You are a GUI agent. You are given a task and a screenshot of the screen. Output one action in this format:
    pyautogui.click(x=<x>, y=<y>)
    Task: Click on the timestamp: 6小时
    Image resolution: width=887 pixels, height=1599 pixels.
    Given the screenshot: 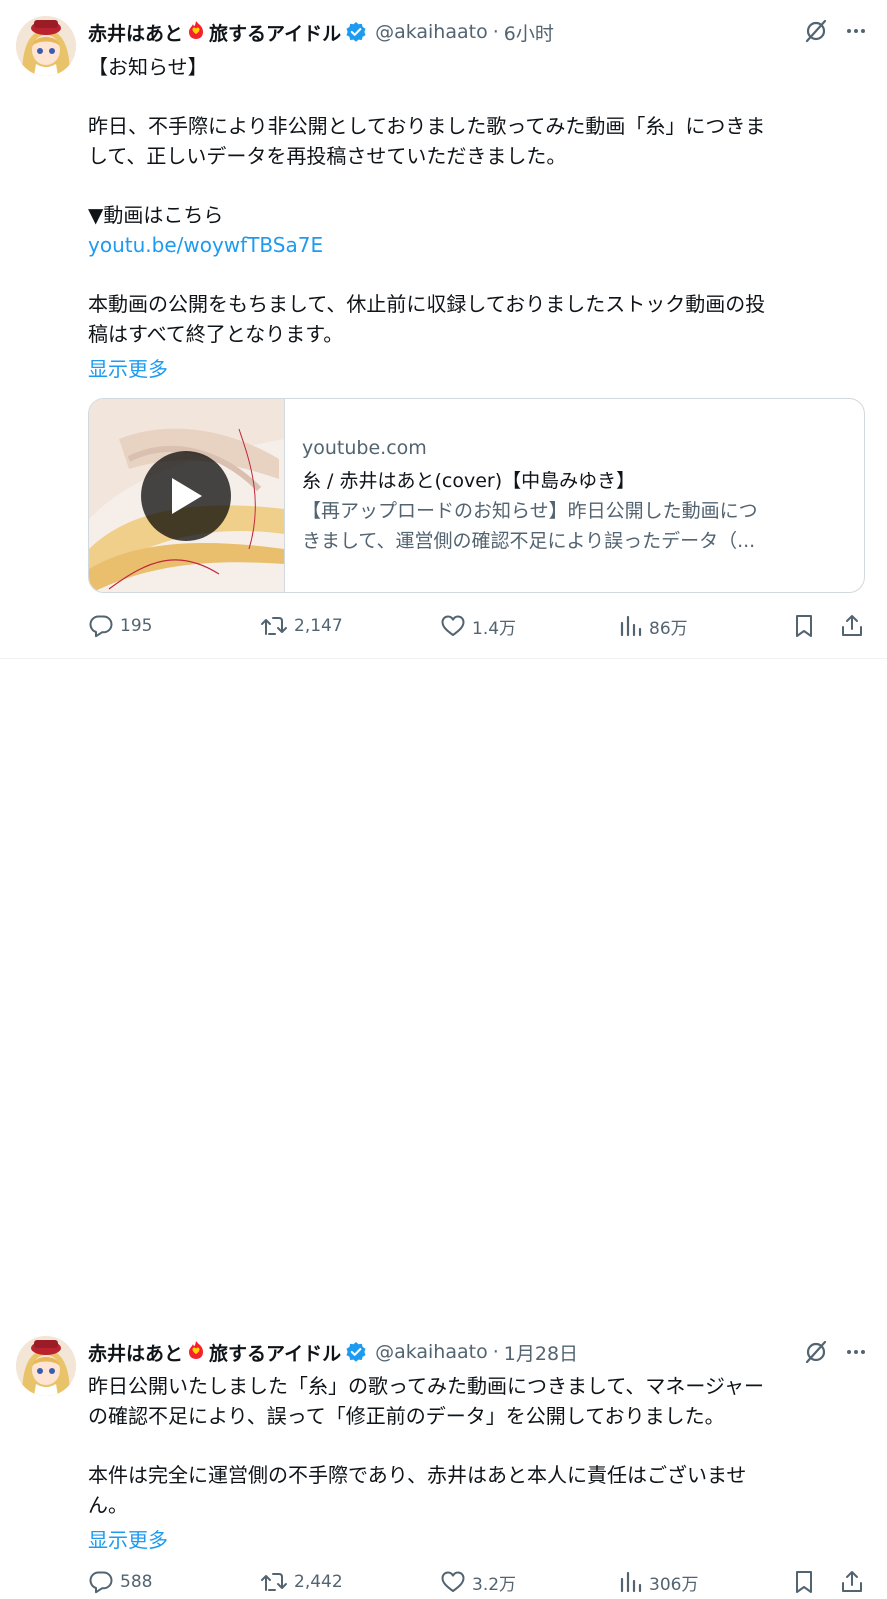 What is the action you would take?
    pyautogui.click(x=529, y=32)
    